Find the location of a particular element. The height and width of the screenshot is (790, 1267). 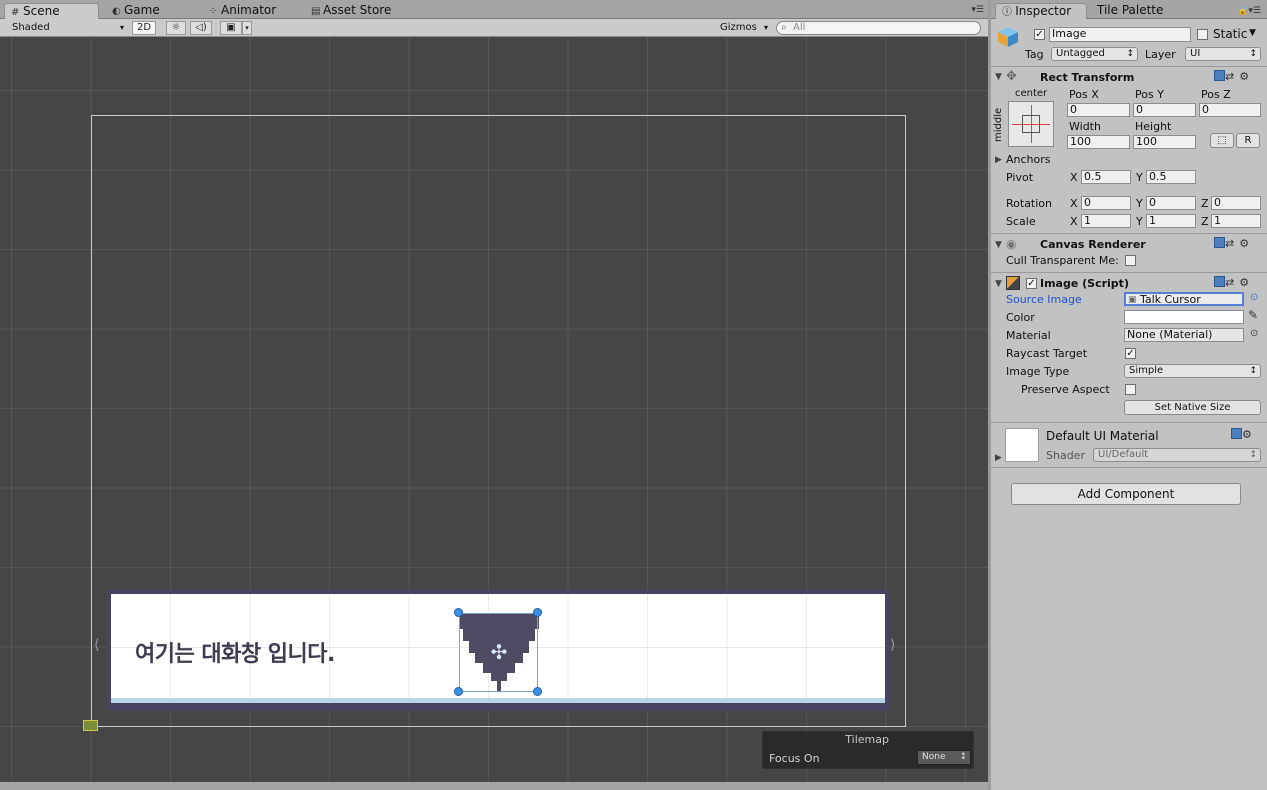

raycast-target-checkbox: ✓ is located at coordinates (1130, 353).